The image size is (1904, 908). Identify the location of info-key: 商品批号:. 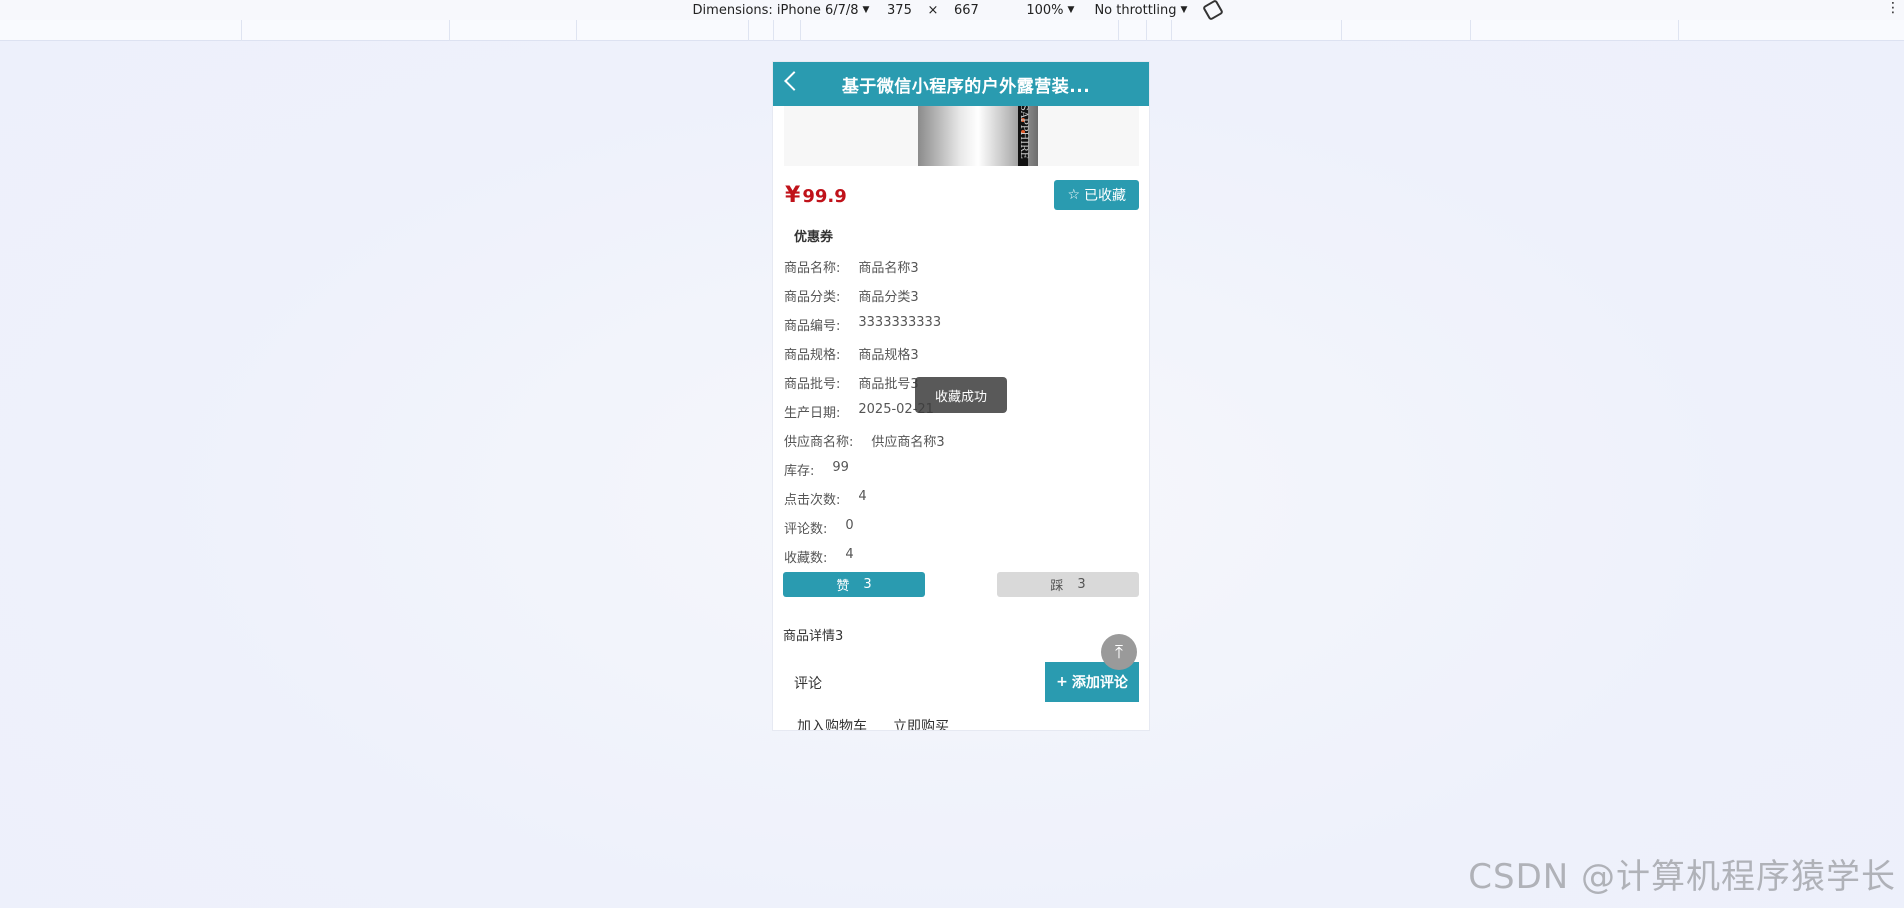
(812, 384).